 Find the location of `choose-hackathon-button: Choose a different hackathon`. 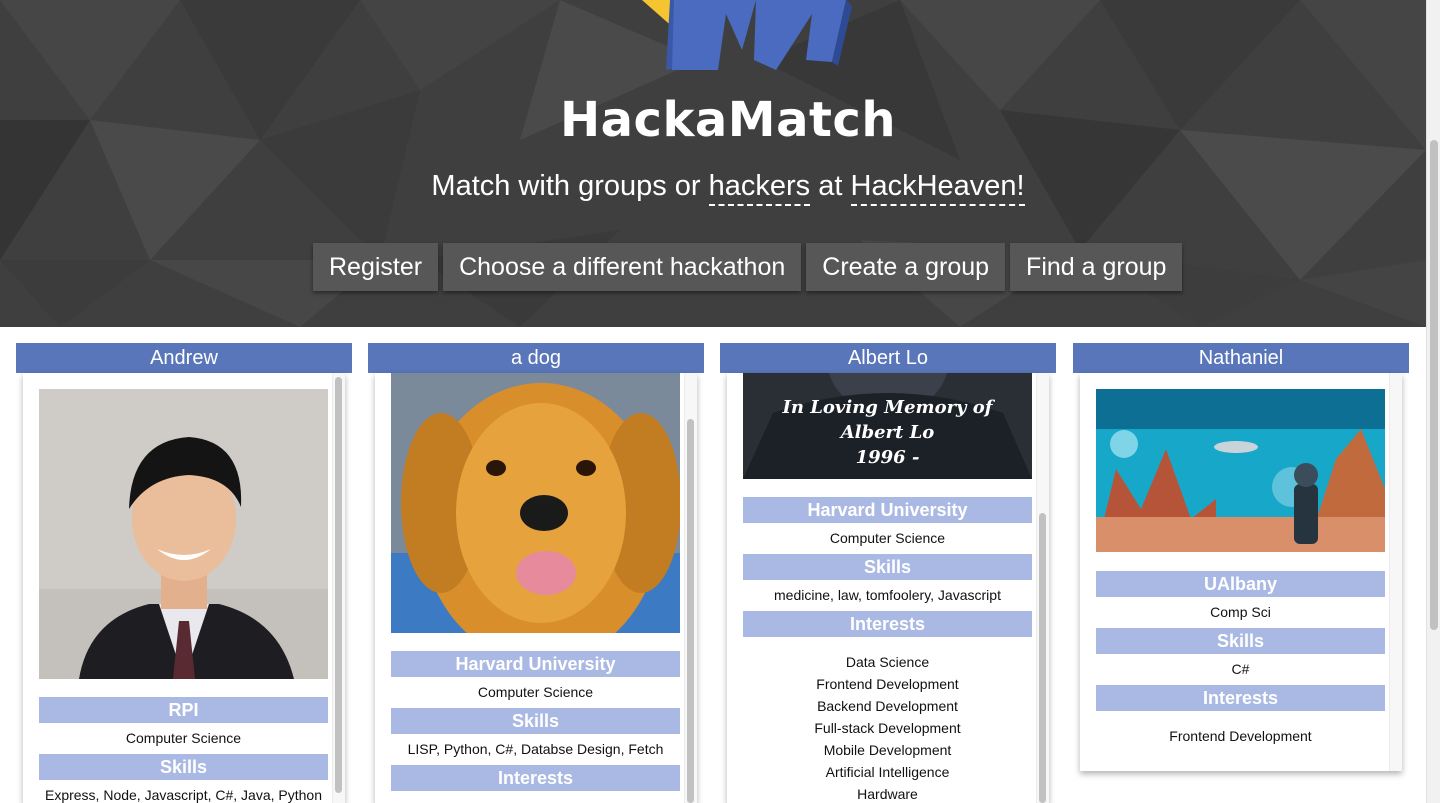

choose-hackathon-button: Choose a different hackathon is located at coordinates (622, 267).